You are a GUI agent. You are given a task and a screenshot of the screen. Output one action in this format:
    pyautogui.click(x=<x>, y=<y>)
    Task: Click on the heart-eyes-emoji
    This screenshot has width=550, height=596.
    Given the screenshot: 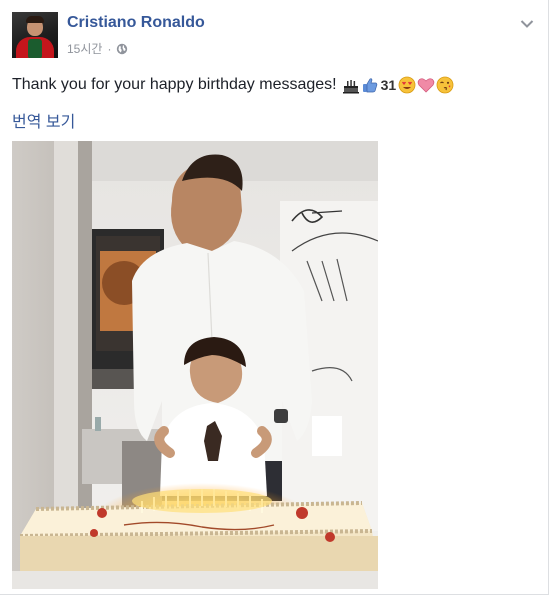 What is the action you would take?
    pyautogui.click(x=407, y=85)
    